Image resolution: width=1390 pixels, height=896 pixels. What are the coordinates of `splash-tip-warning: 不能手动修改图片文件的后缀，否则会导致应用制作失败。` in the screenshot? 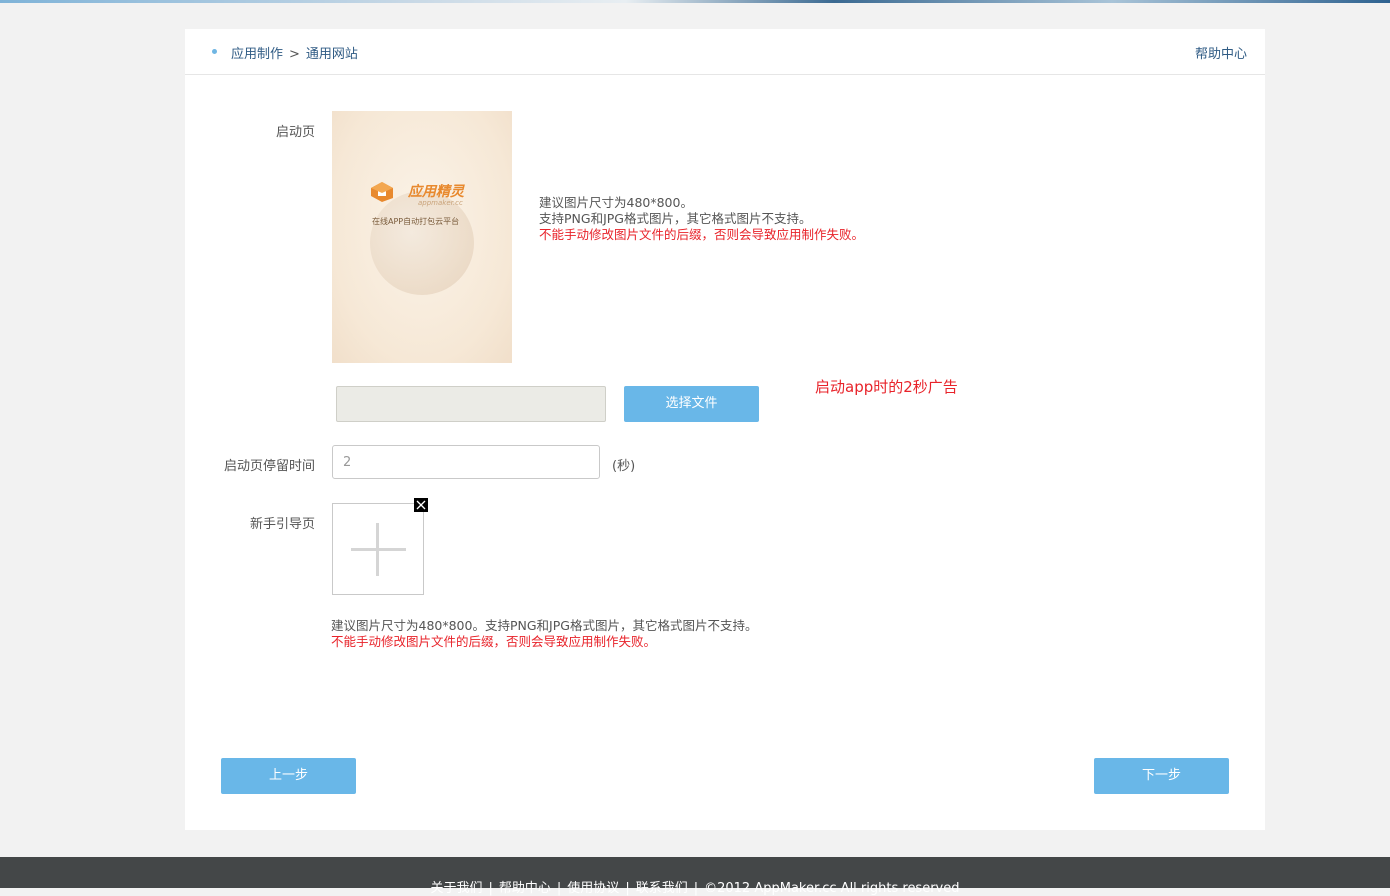 It's located at (702, 234).